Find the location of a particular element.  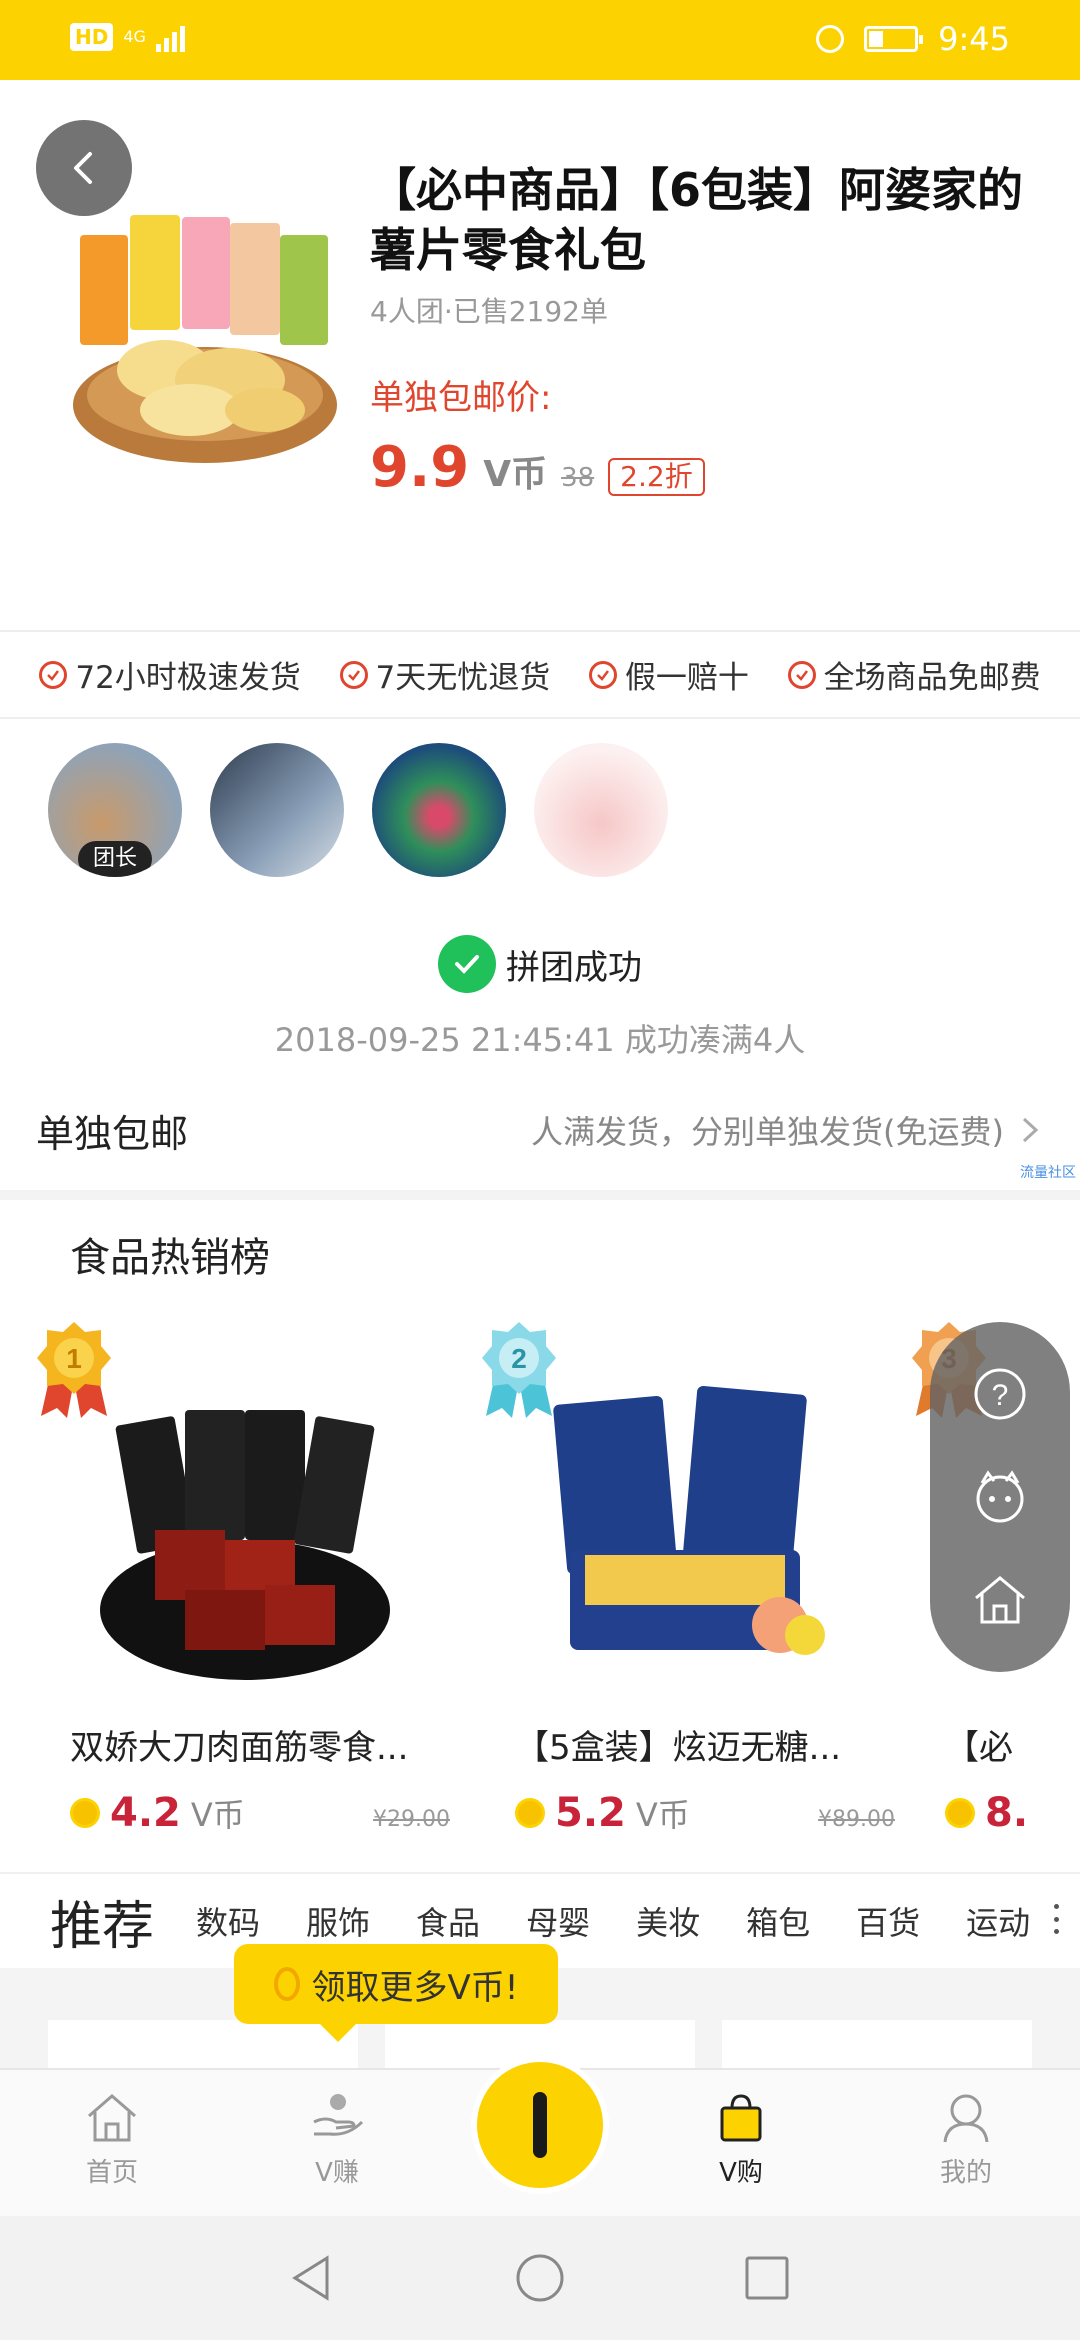

member-avatar: 团长 is located at coordinates (115, 810).